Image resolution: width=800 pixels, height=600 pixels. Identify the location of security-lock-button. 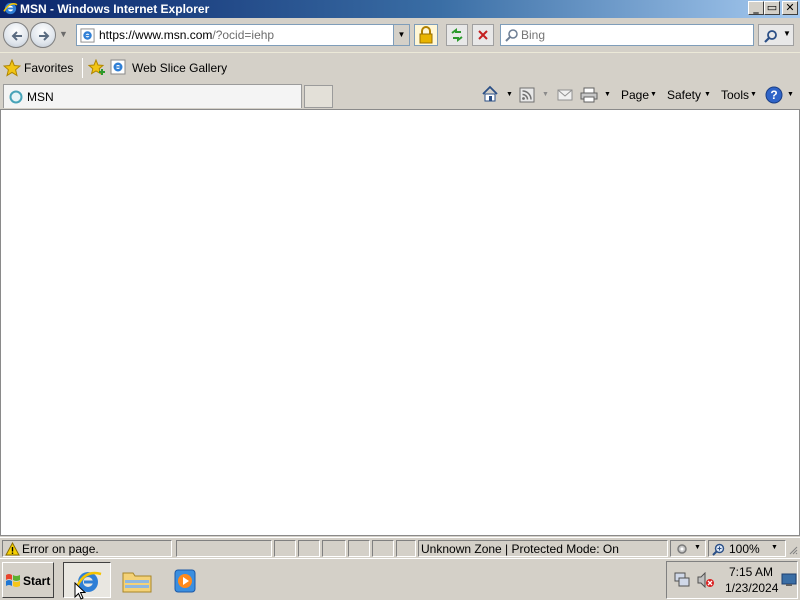
(426, 35).